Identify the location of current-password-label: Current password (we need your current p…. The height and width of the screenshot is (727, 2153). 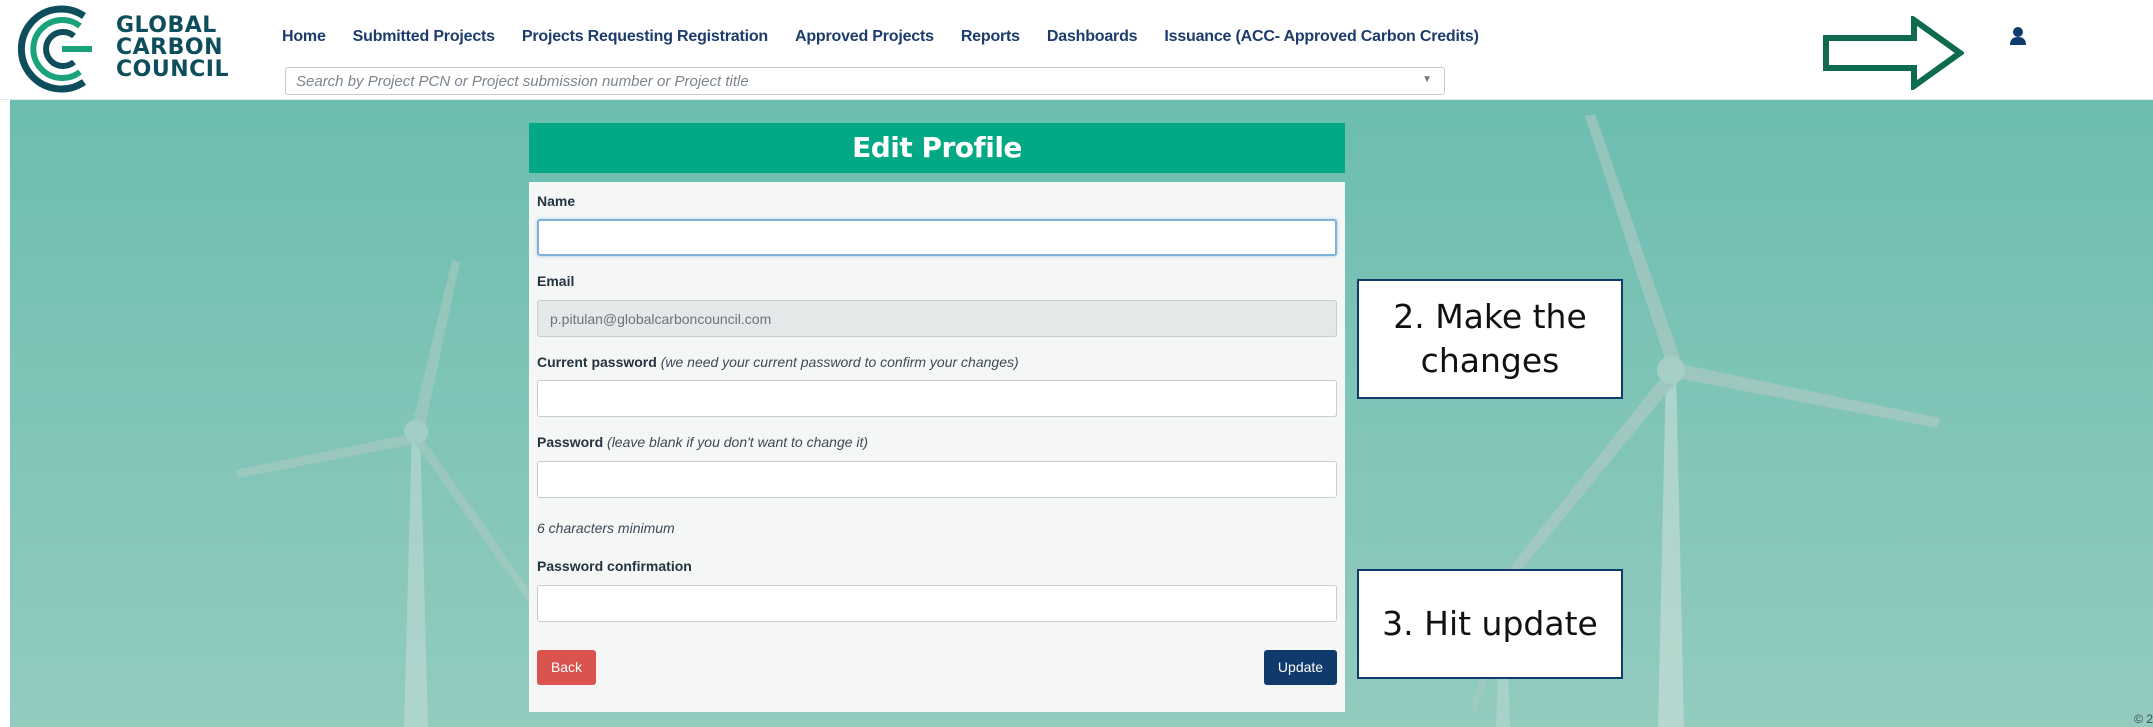
(778, 362).